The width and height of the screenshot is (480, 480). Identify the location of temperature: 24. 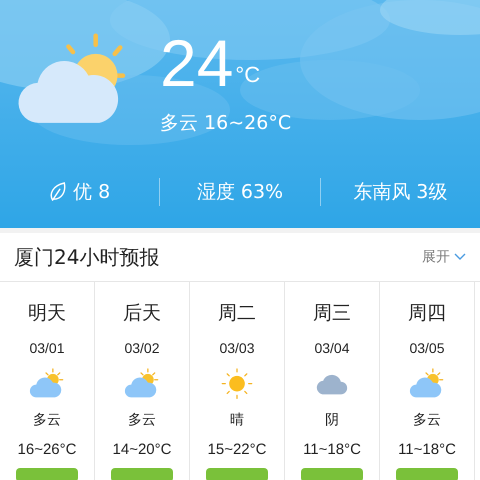
(197, 63).